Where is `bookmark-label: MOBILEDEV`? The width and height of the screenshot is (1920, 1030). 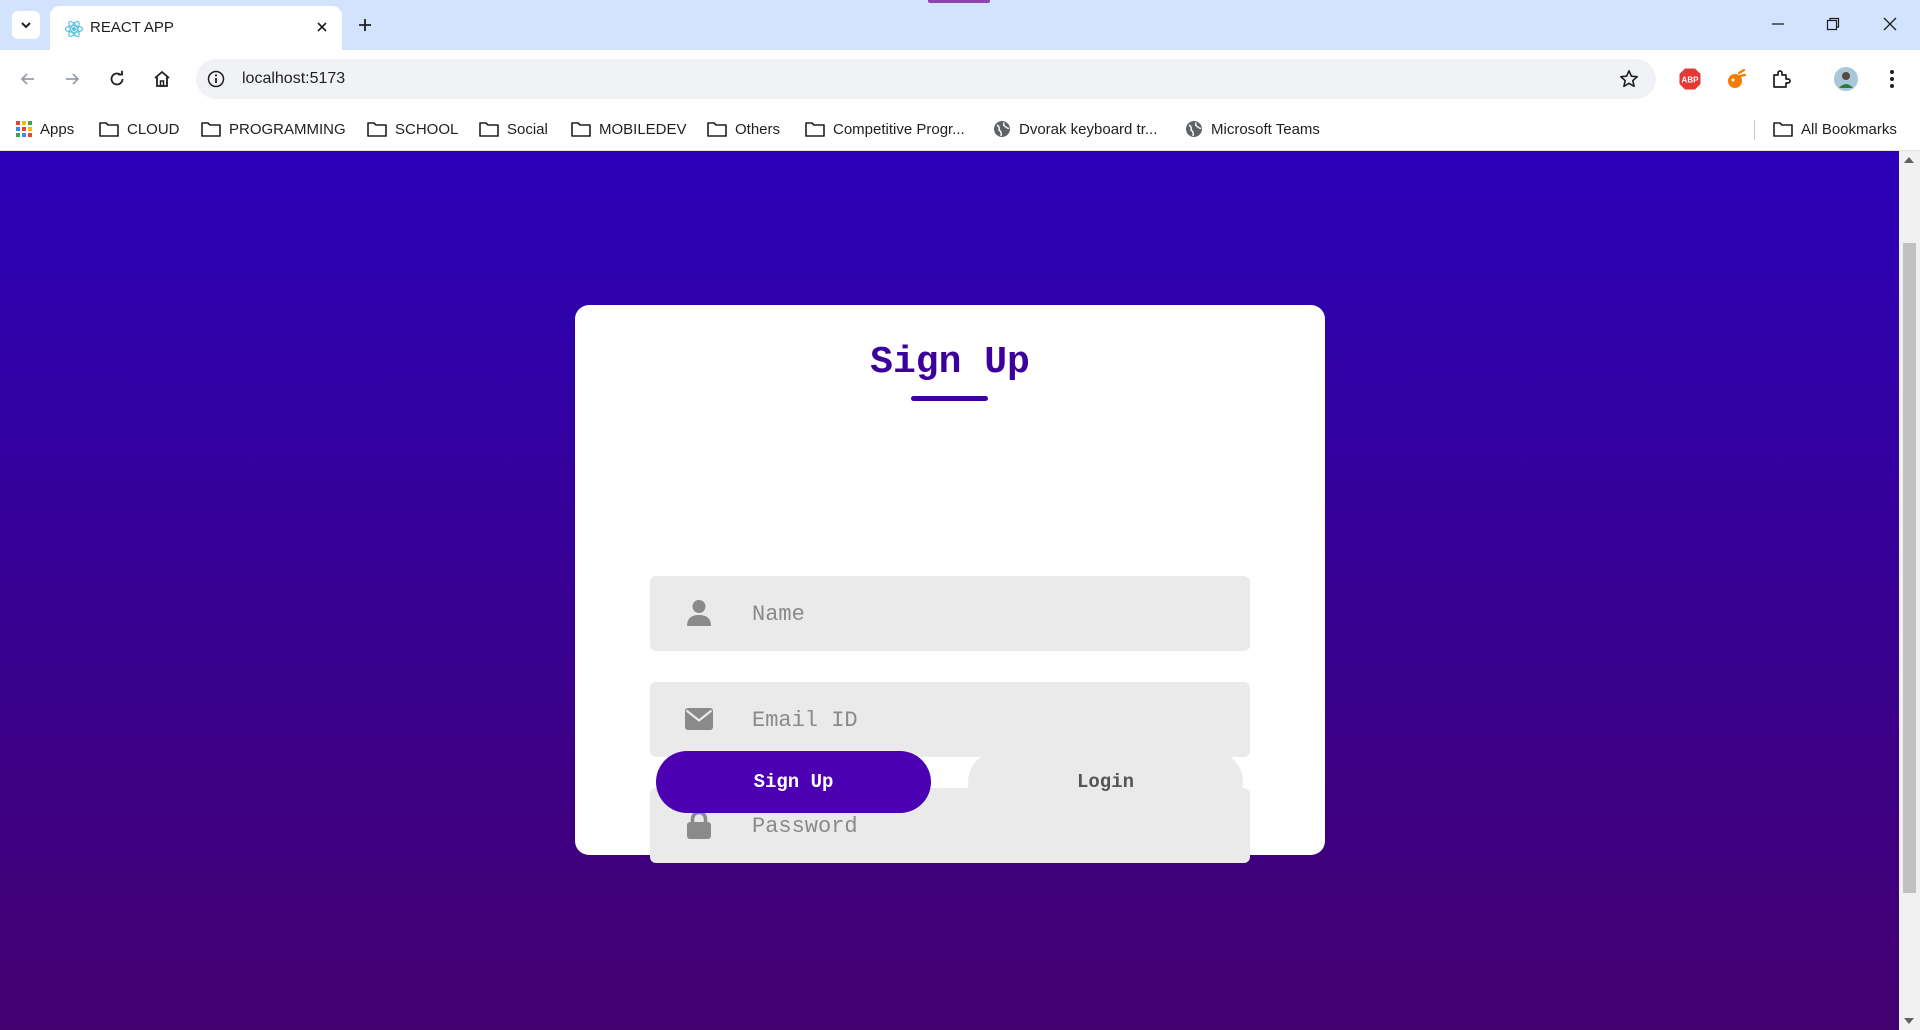
bookmark-label: MOBILEDEV is located at coordinates (643, 129).